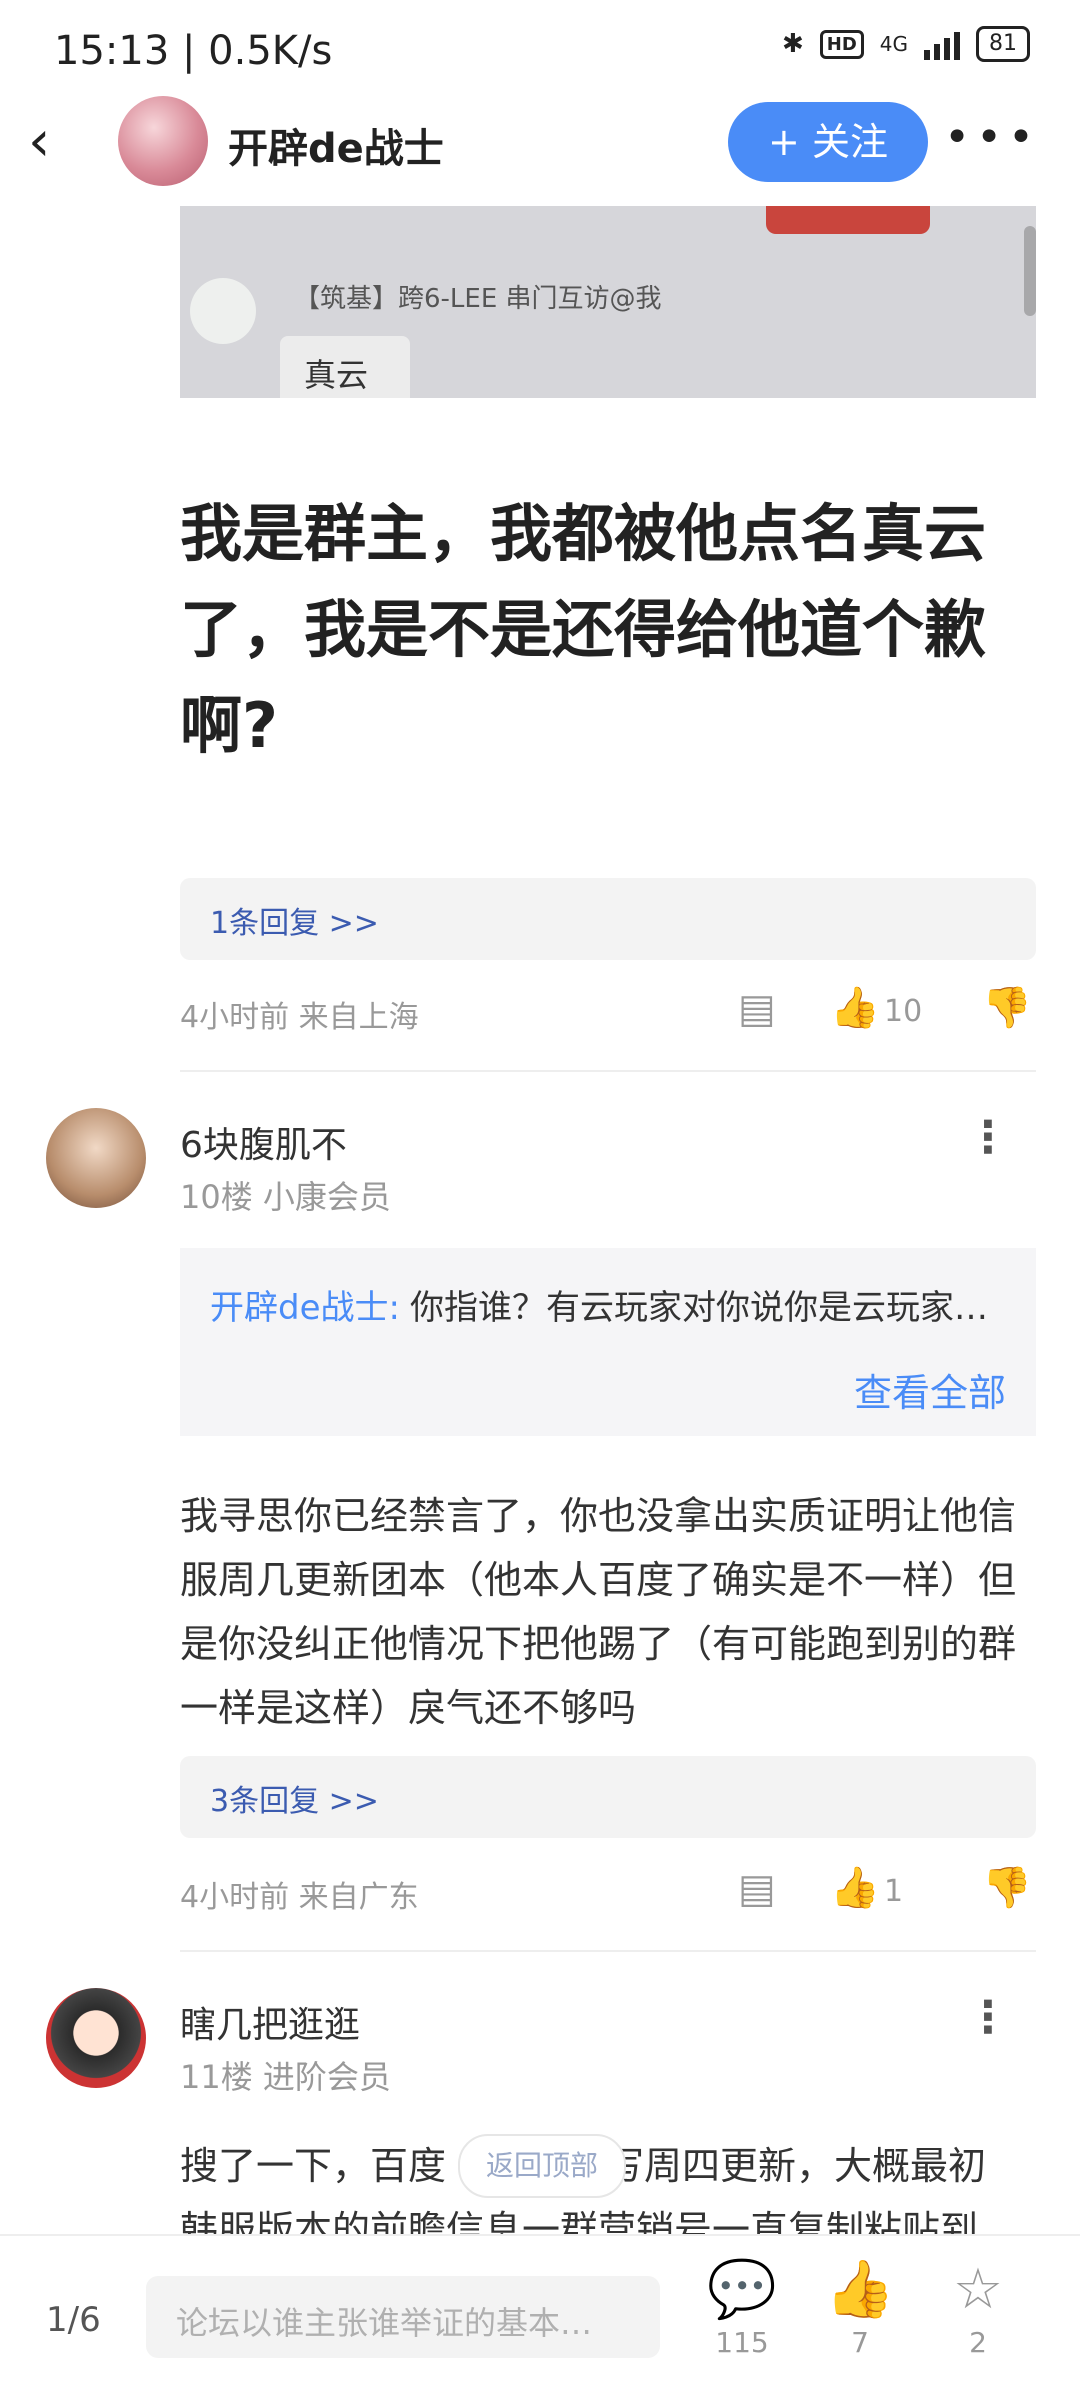  Describe the element at coordinates (742, 2289) in the screenshot. I see `comment-bubble-icon: 💬` at that location.